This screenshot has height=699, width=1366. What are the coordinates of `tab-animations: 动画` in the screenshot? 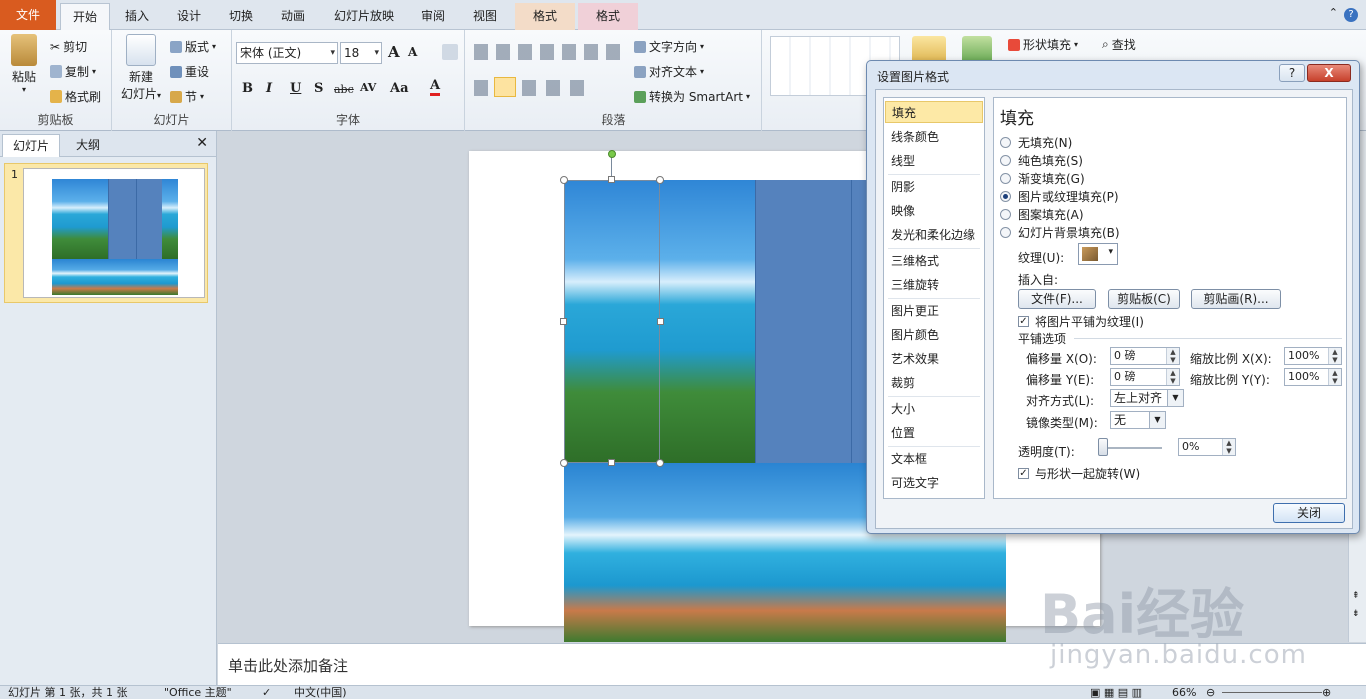 It's located at (293, 16).